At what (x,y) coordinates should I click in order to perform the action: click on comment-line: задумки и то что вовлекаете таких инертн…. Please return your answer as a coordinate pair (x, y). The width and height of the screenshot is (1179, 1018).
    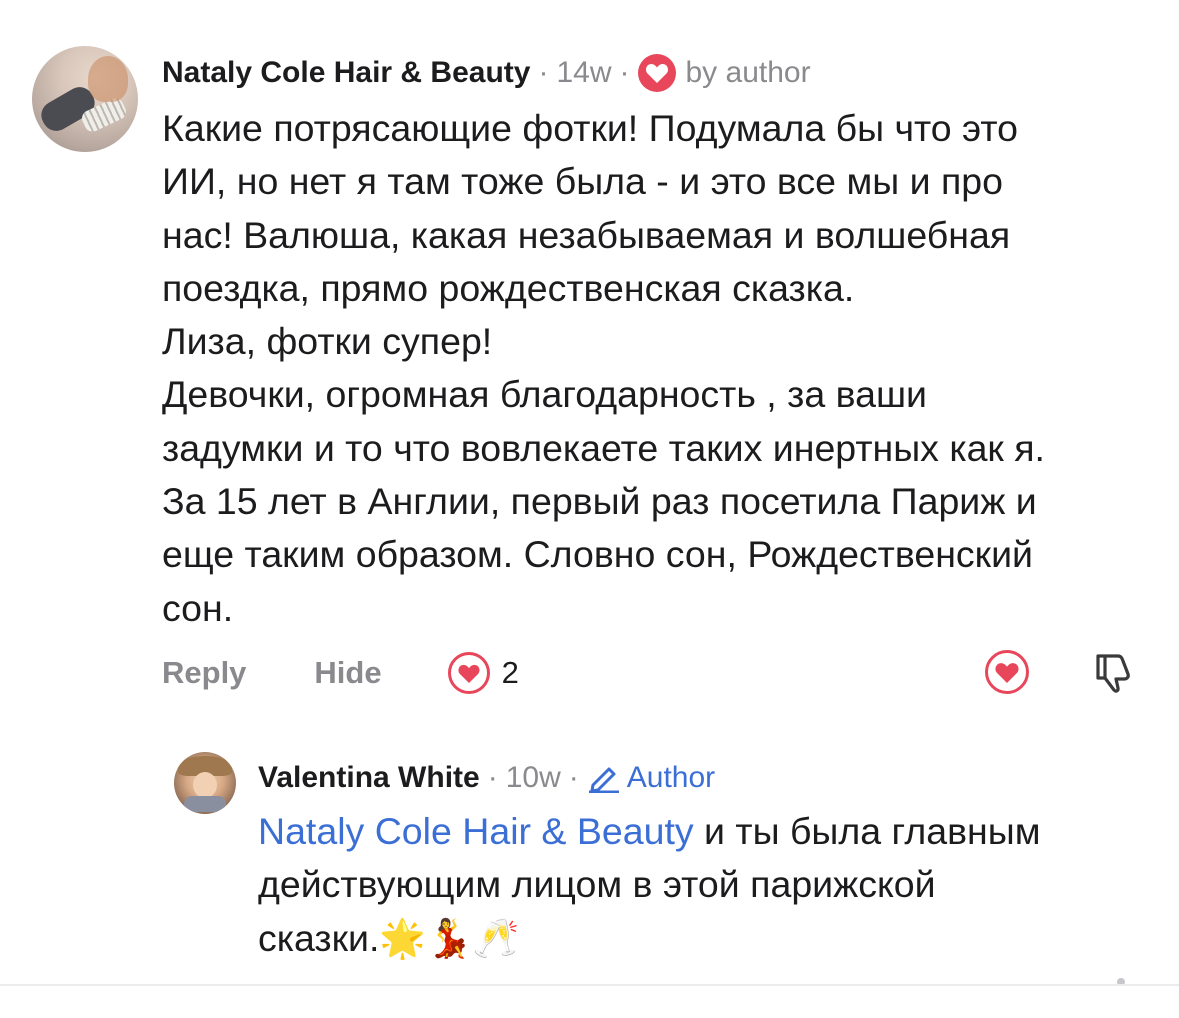
    Looking at the image, I should click on (603, 447).